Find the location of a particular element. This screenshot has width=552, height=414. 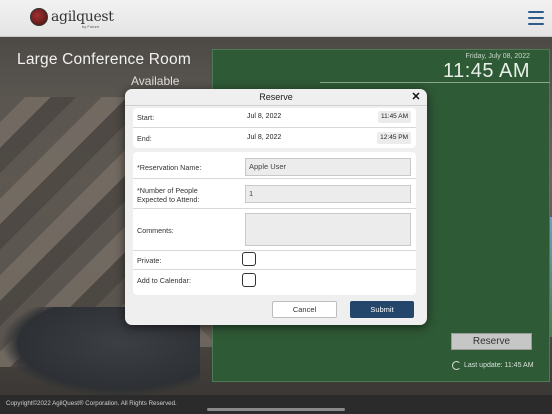

people-label: *Number of People Expected to Attend: is located at coordinates (168, 195).